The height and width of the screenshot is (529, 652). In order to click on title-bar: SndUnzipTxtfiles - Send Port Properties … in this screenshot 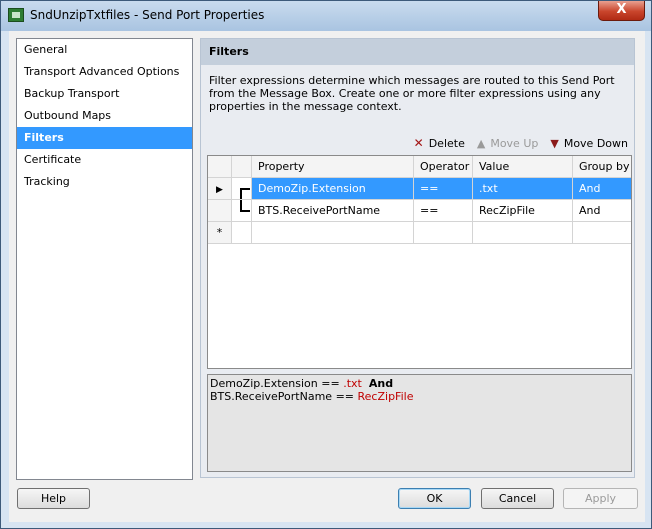, I will do `click(326, 16)`.